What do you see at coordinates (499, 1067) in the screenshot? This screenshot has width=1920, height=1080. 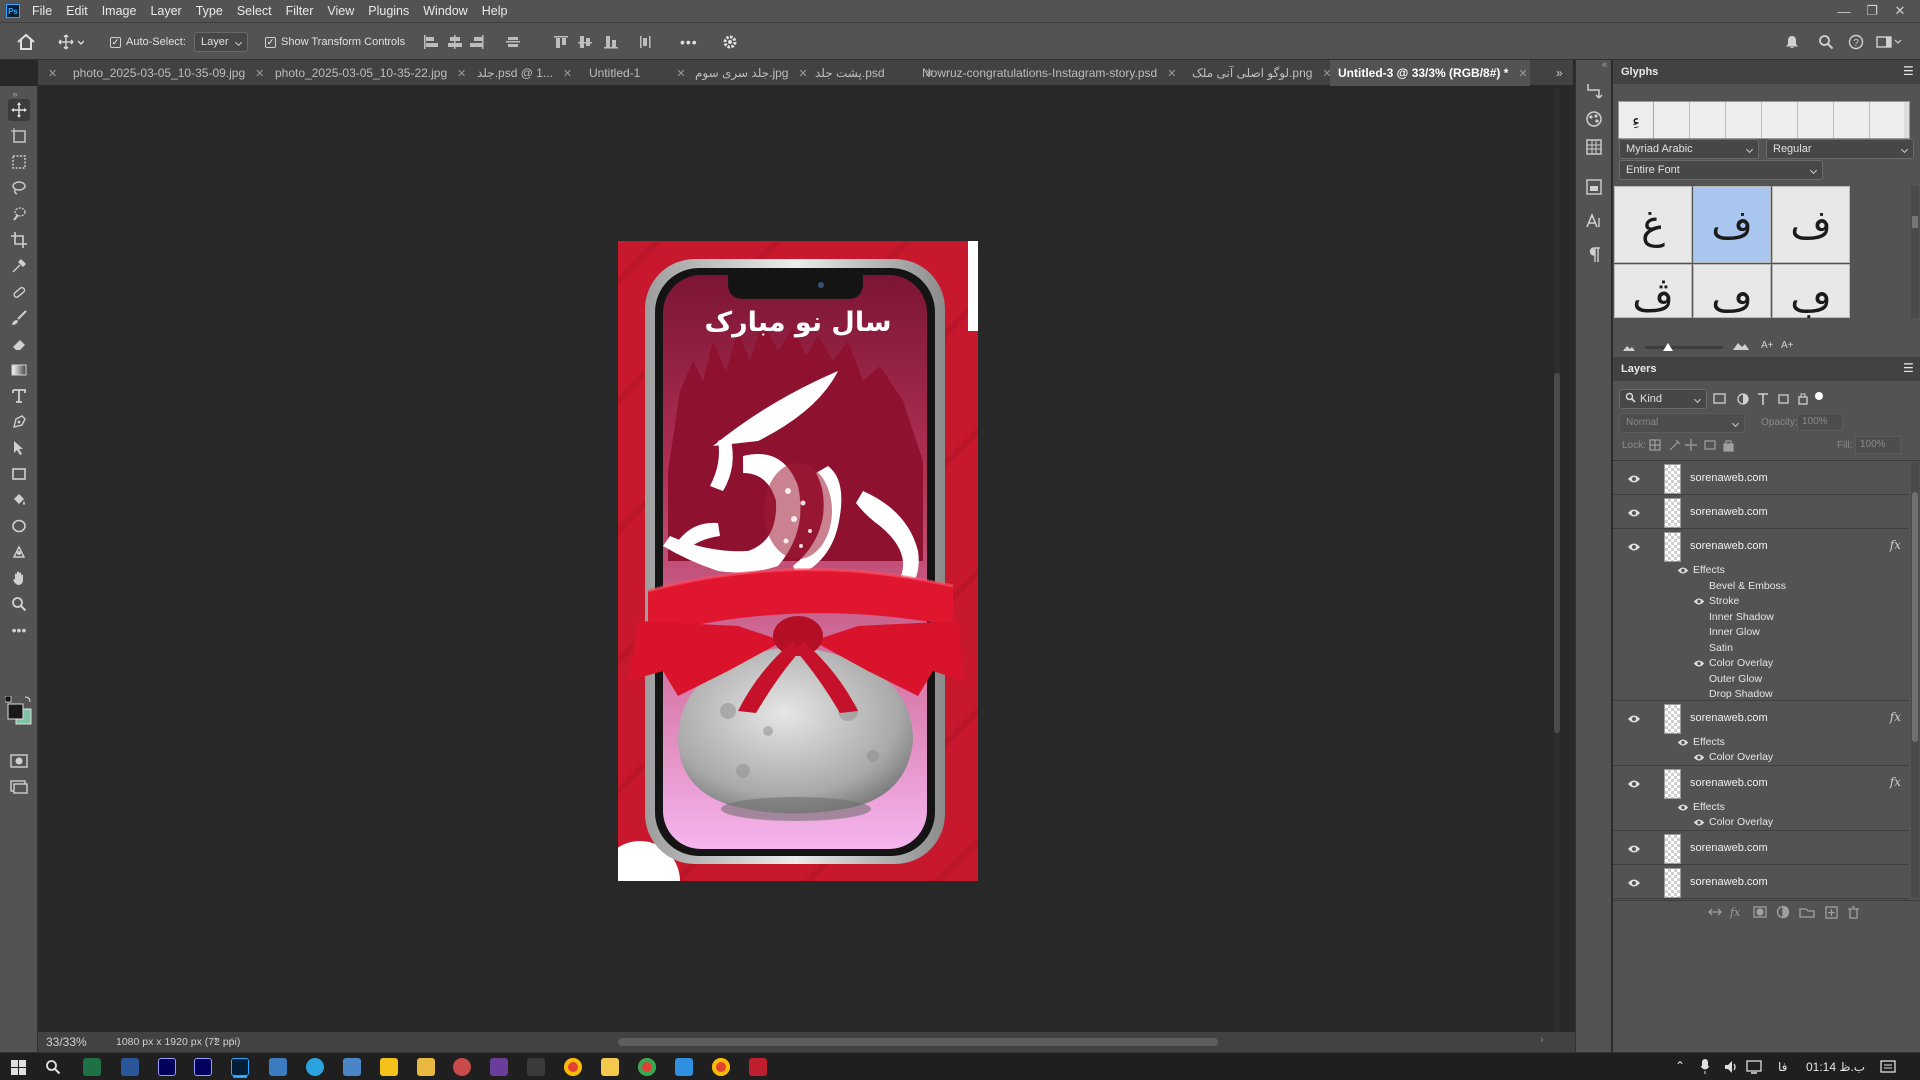 I see `video-editor-icon` at bounding box center [499, 1067].